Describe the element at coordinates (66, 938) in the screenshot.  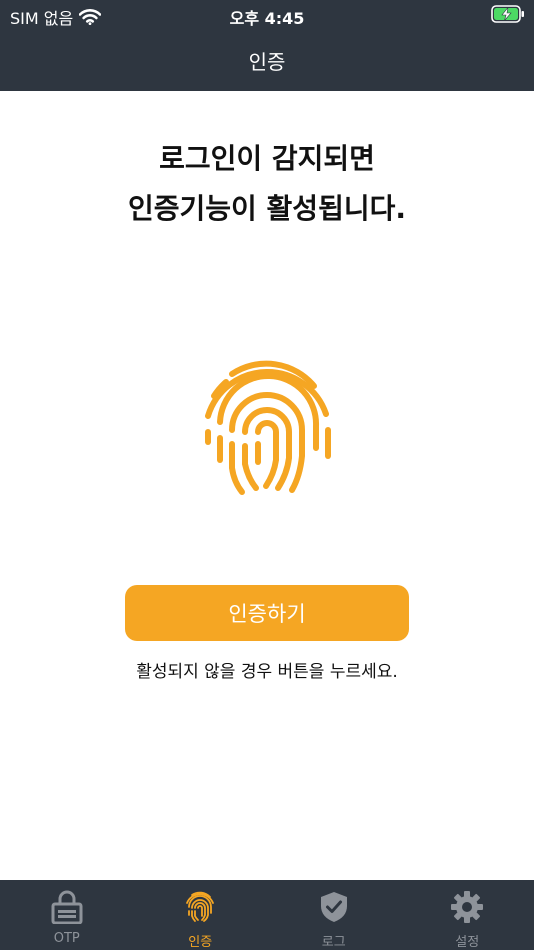
I see `tab-label-otp: OTP` at that location.